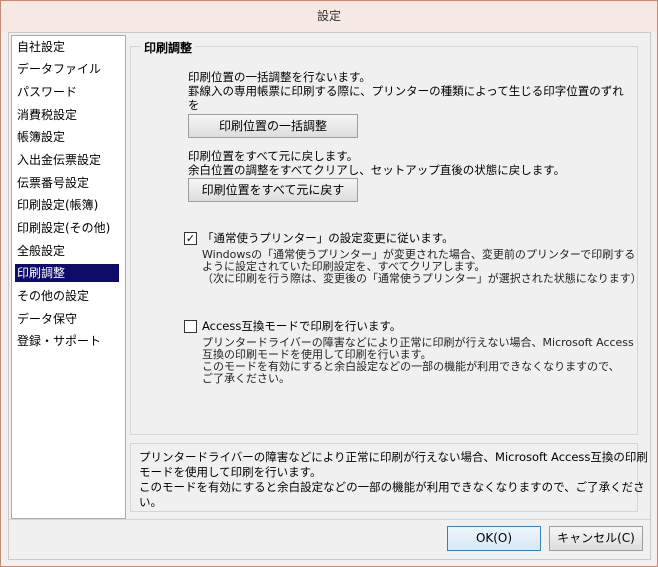  Describe the element at coordinates (67, 183) in the screenshot. I see `sidebar-item-voucher-number: 伝票番号設定` at that location.